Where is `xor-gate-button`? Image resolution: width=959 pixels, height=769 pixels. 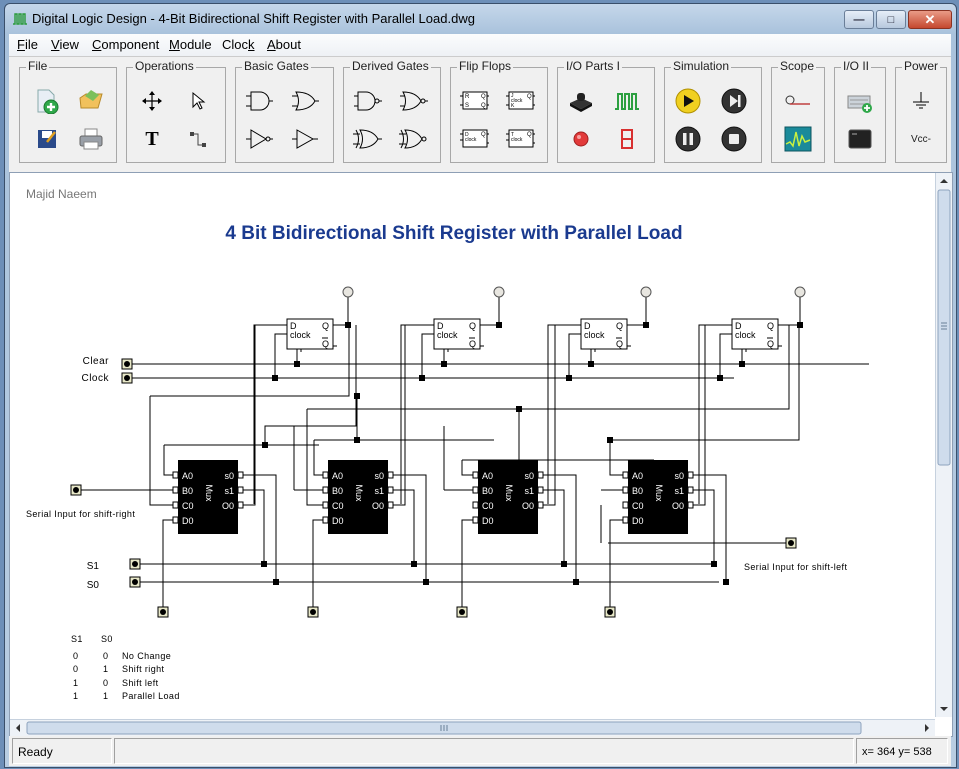
xor-gate-button is located at coordinates (367, 139).